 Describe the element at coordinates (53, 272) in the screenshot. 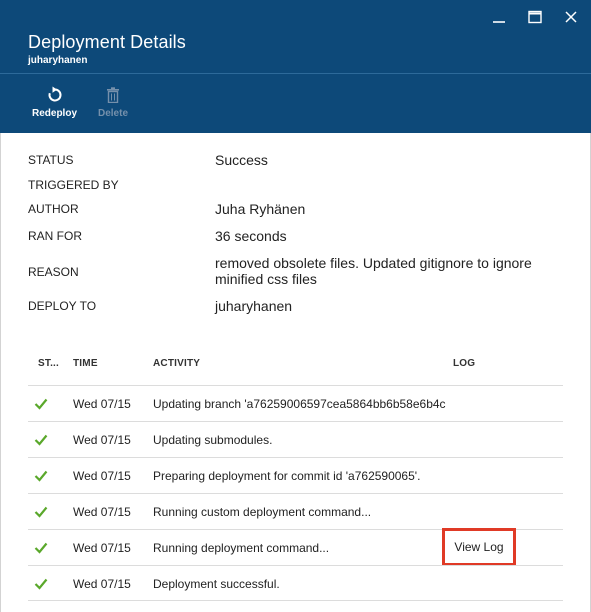

I see `reason-label: REASON` at that location.